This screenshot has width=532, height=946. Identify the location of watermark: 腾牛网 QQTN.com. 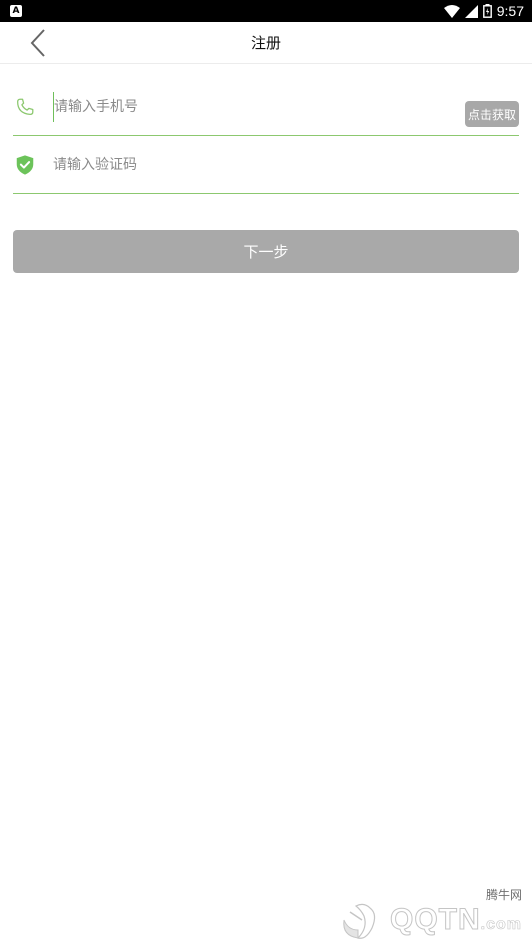
(429, 914).